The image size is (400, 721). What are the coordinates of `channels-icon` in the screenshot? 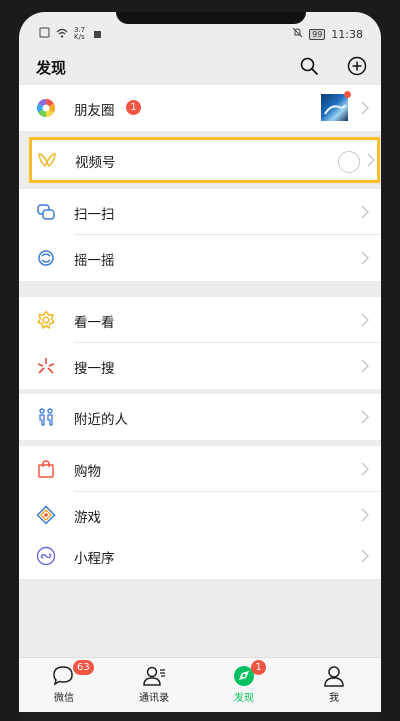 It's located at (47, 160).